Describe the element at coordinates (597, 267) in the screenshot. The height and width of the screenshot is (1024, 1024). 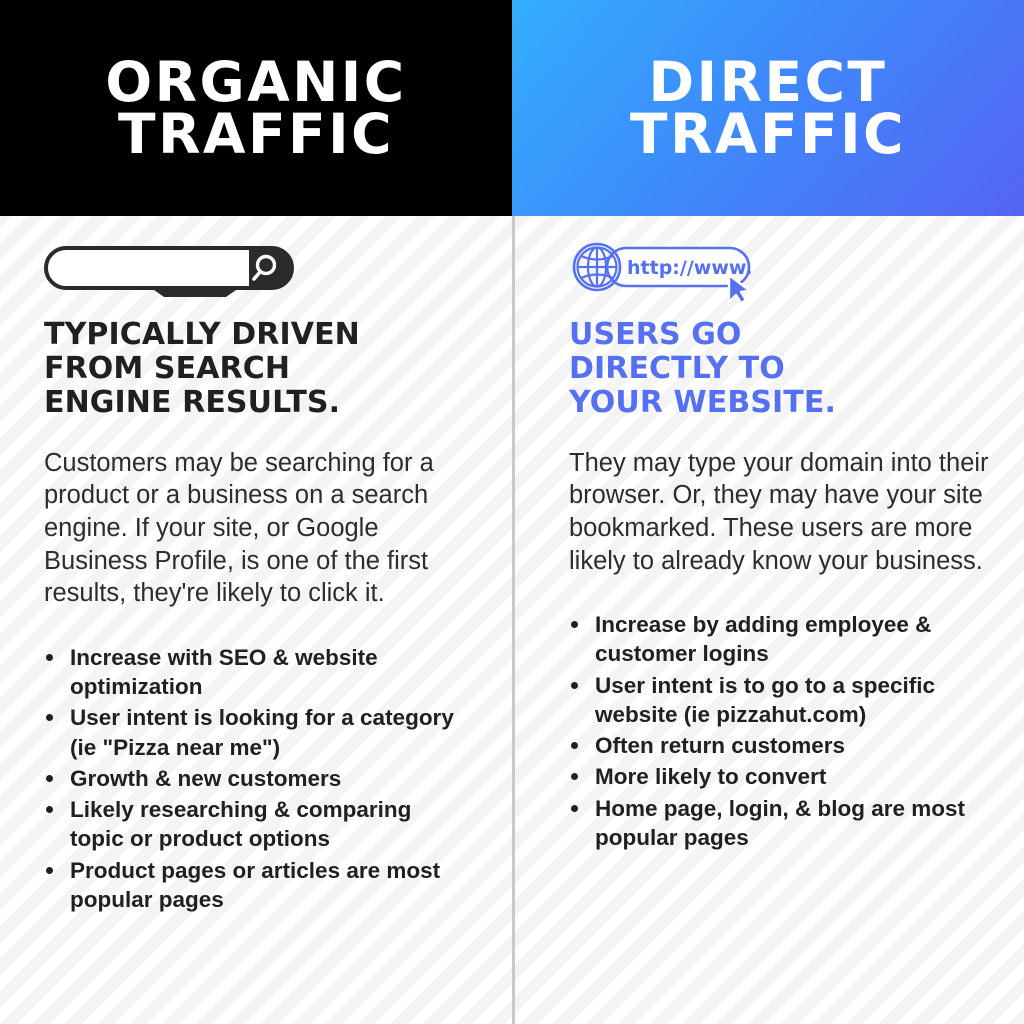
I see `globe-icon` at that location.